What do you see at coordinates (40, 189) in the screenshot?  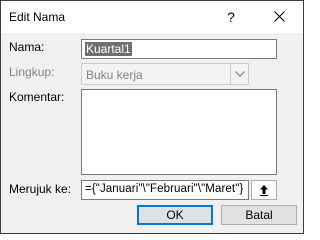 I see `refers-to-label: Merujuk ke:` at bounding box center [40, 189].